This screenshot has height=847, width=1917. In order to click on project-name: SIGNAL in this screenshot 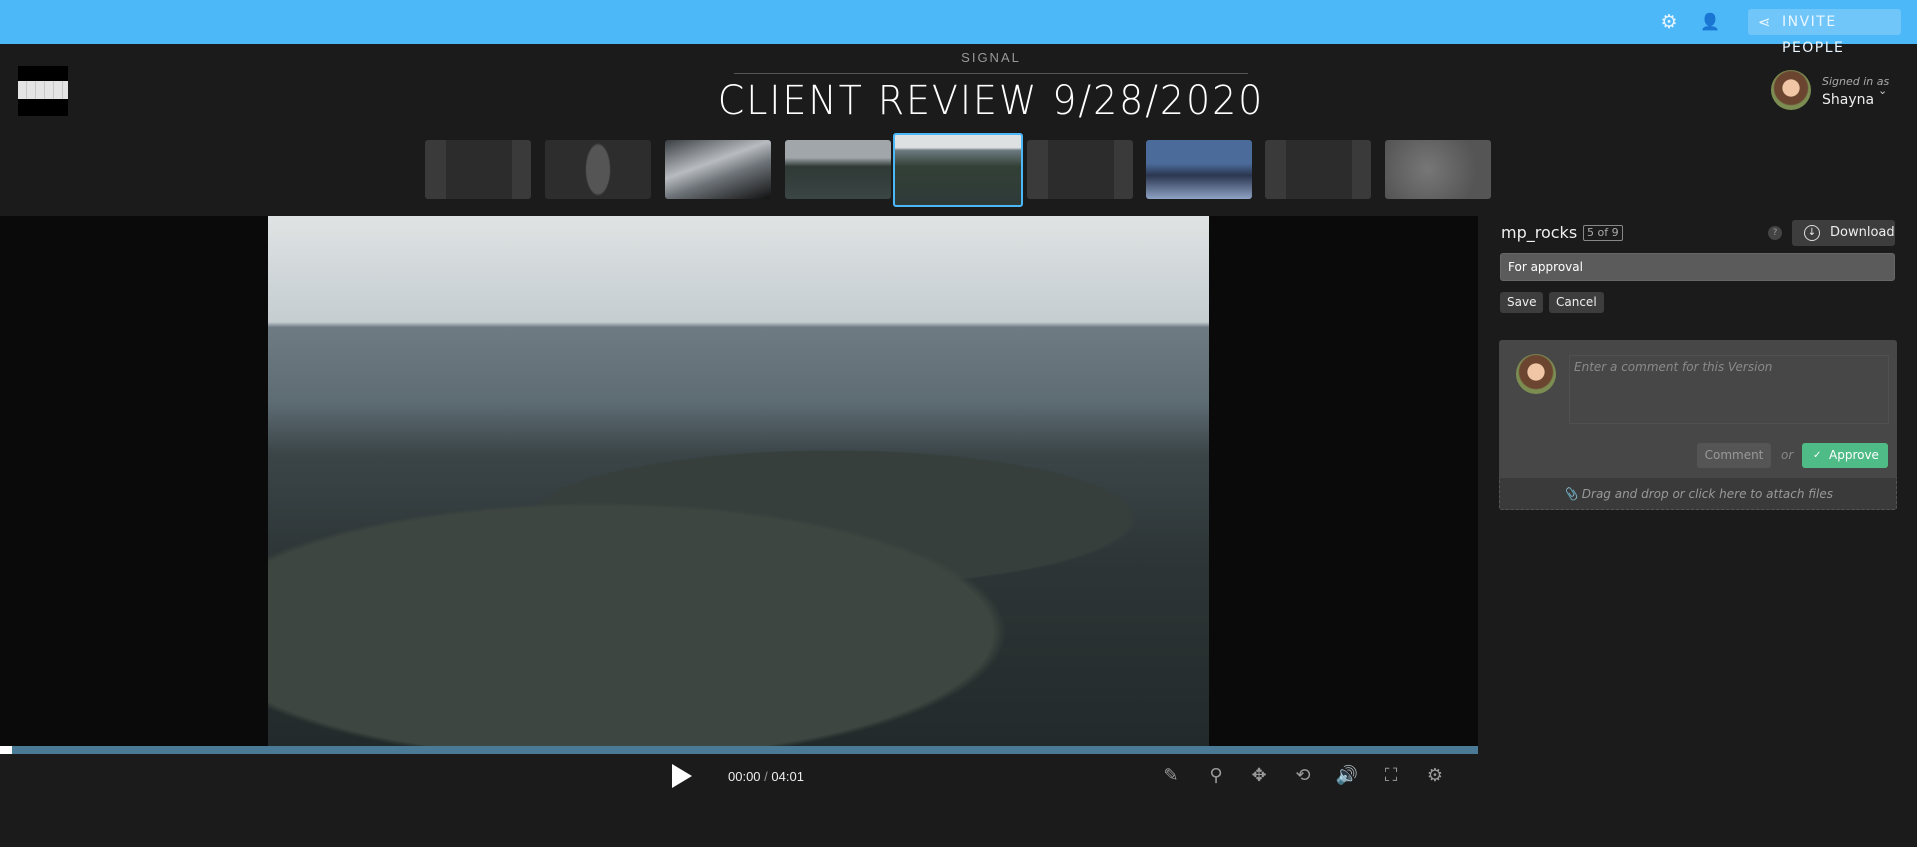, I will do `click(991, 57)`.